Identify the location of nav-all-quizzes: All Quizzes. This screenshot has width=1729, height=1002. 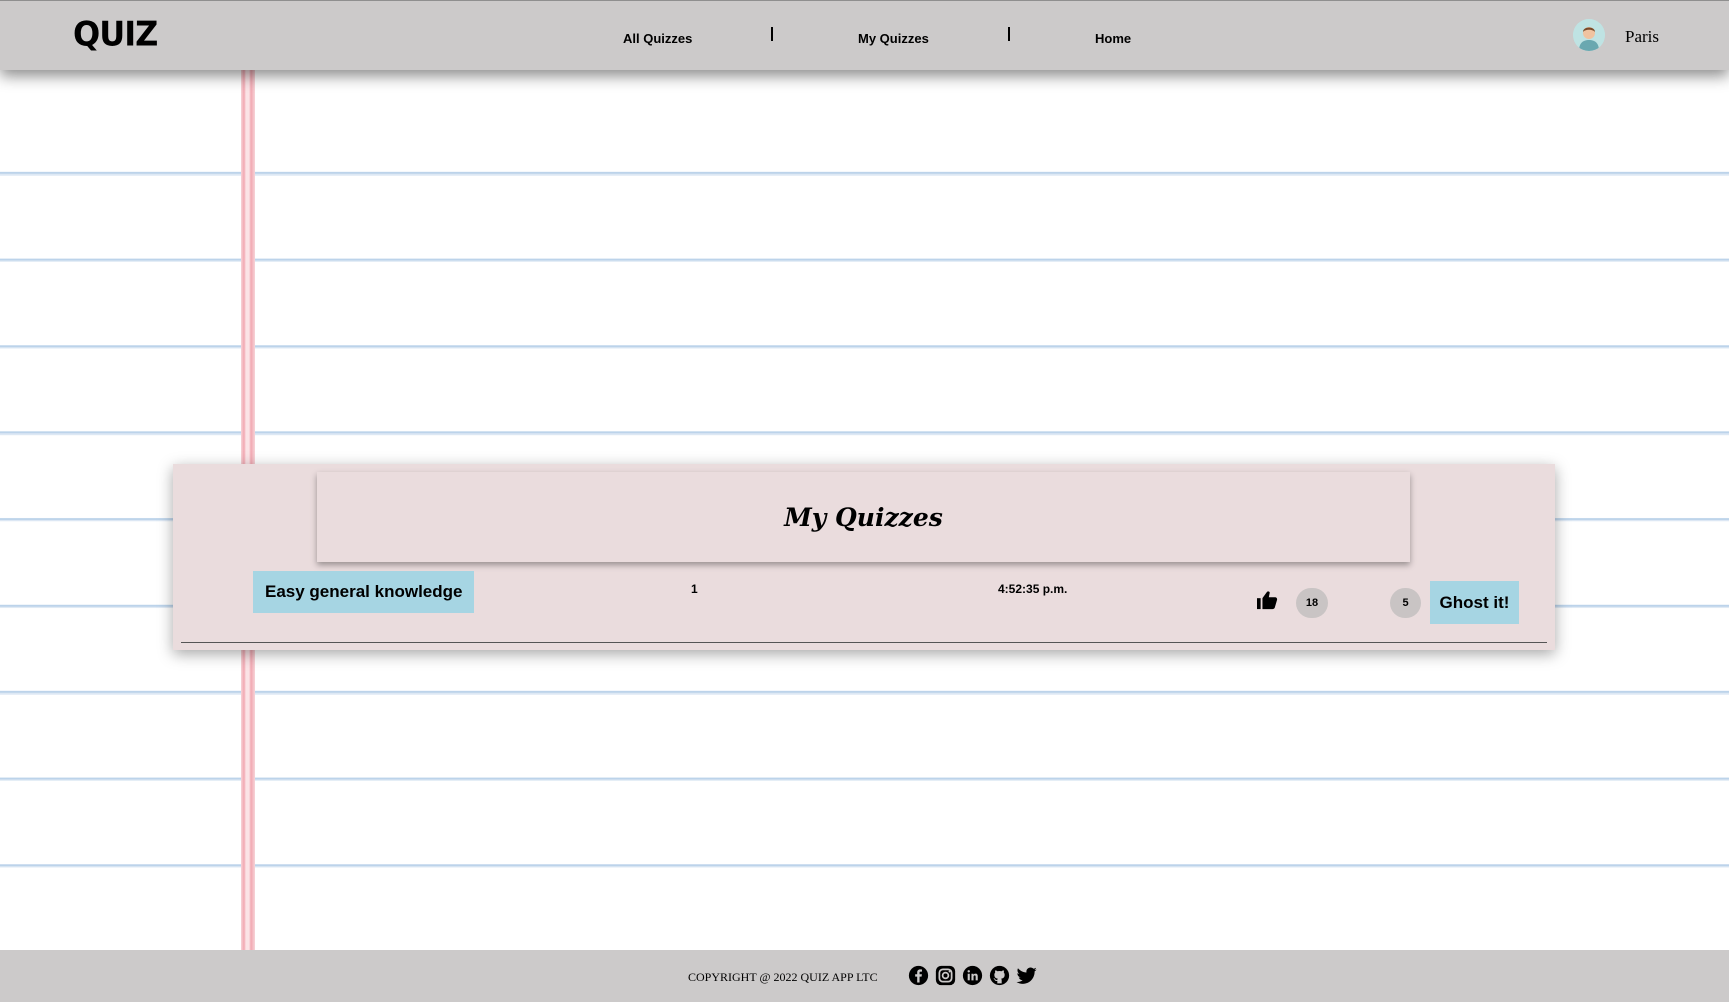
(657, 38).